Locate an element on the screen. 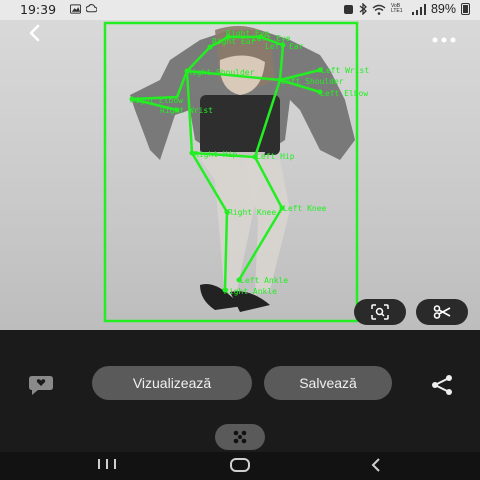 This screenshot has width=480, height=480. wifi-icon is located at coordinates (379, 9).